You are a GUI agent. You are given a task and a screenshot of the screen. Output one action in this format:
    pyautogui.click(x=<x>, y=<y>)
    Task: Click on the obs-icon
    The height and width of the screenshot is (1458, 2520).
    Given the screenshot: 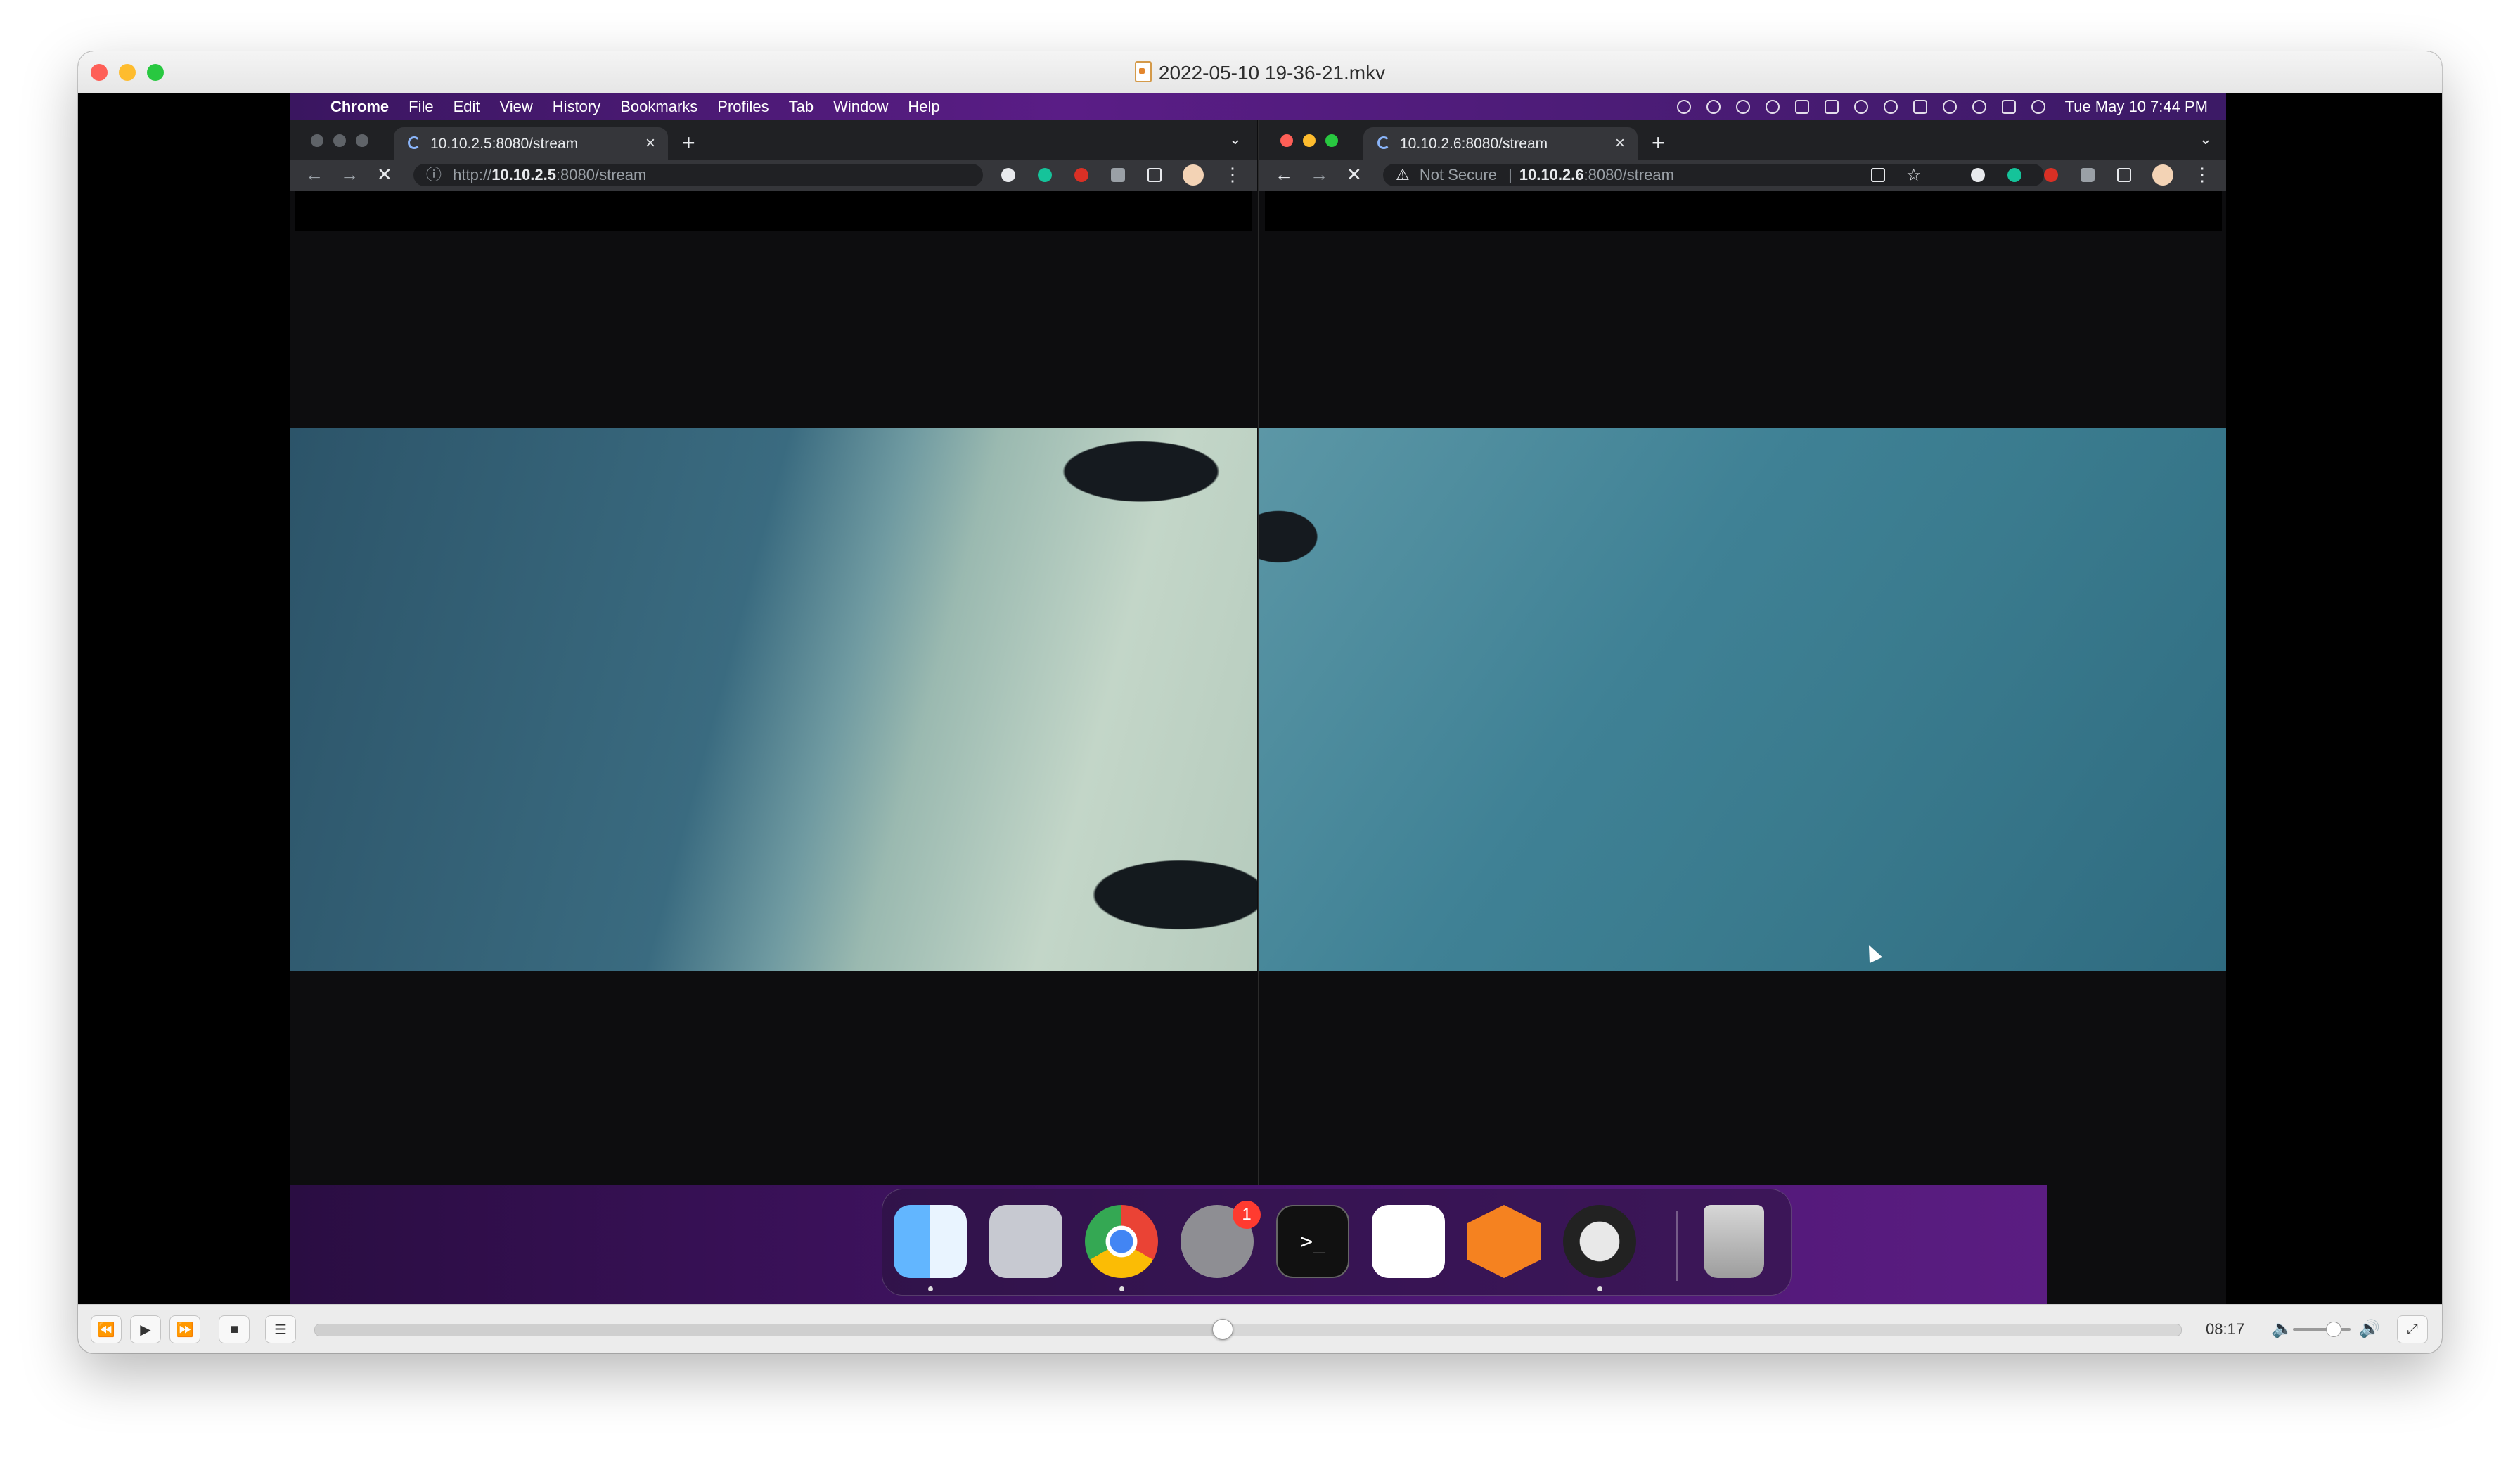 What is the action you would take?
    pyautogui.click(x=1599, y=1241)
    